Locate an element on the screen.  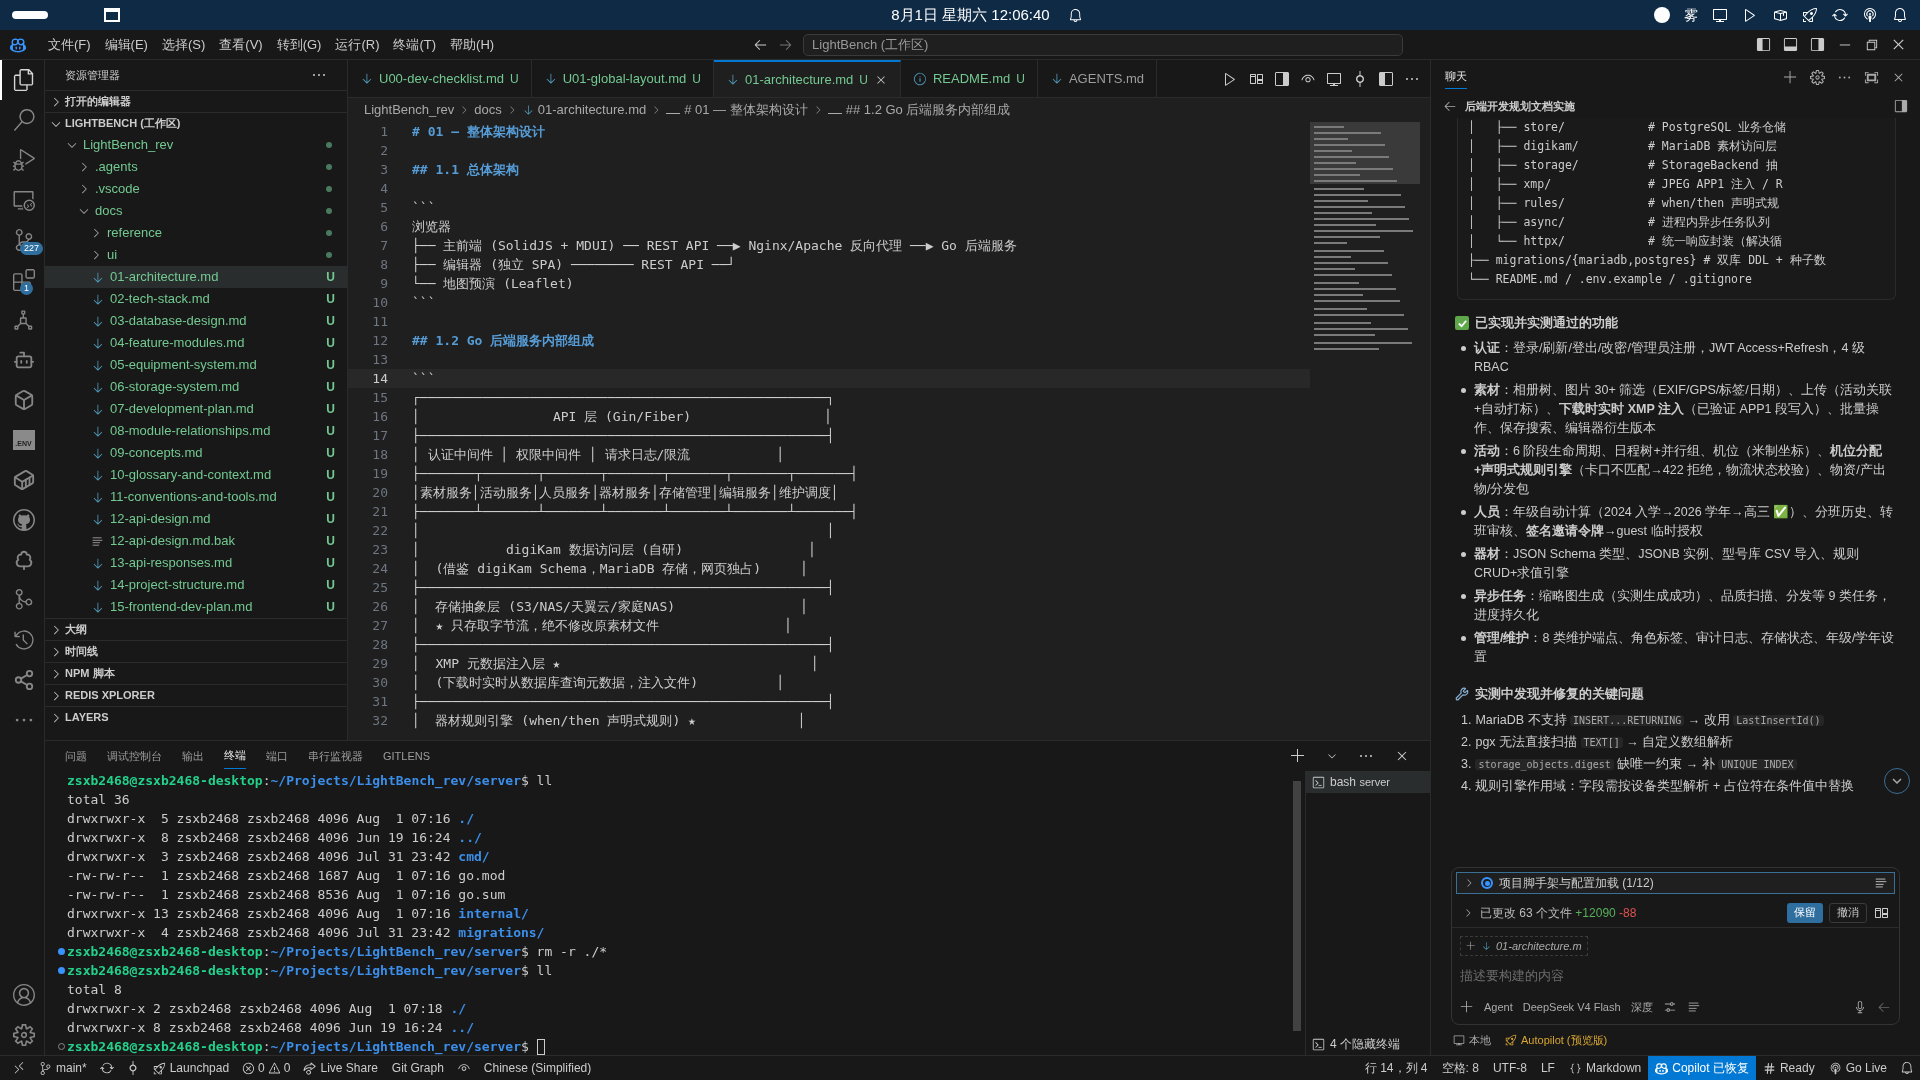
restore-icon is located at coordinates (1871, 44).